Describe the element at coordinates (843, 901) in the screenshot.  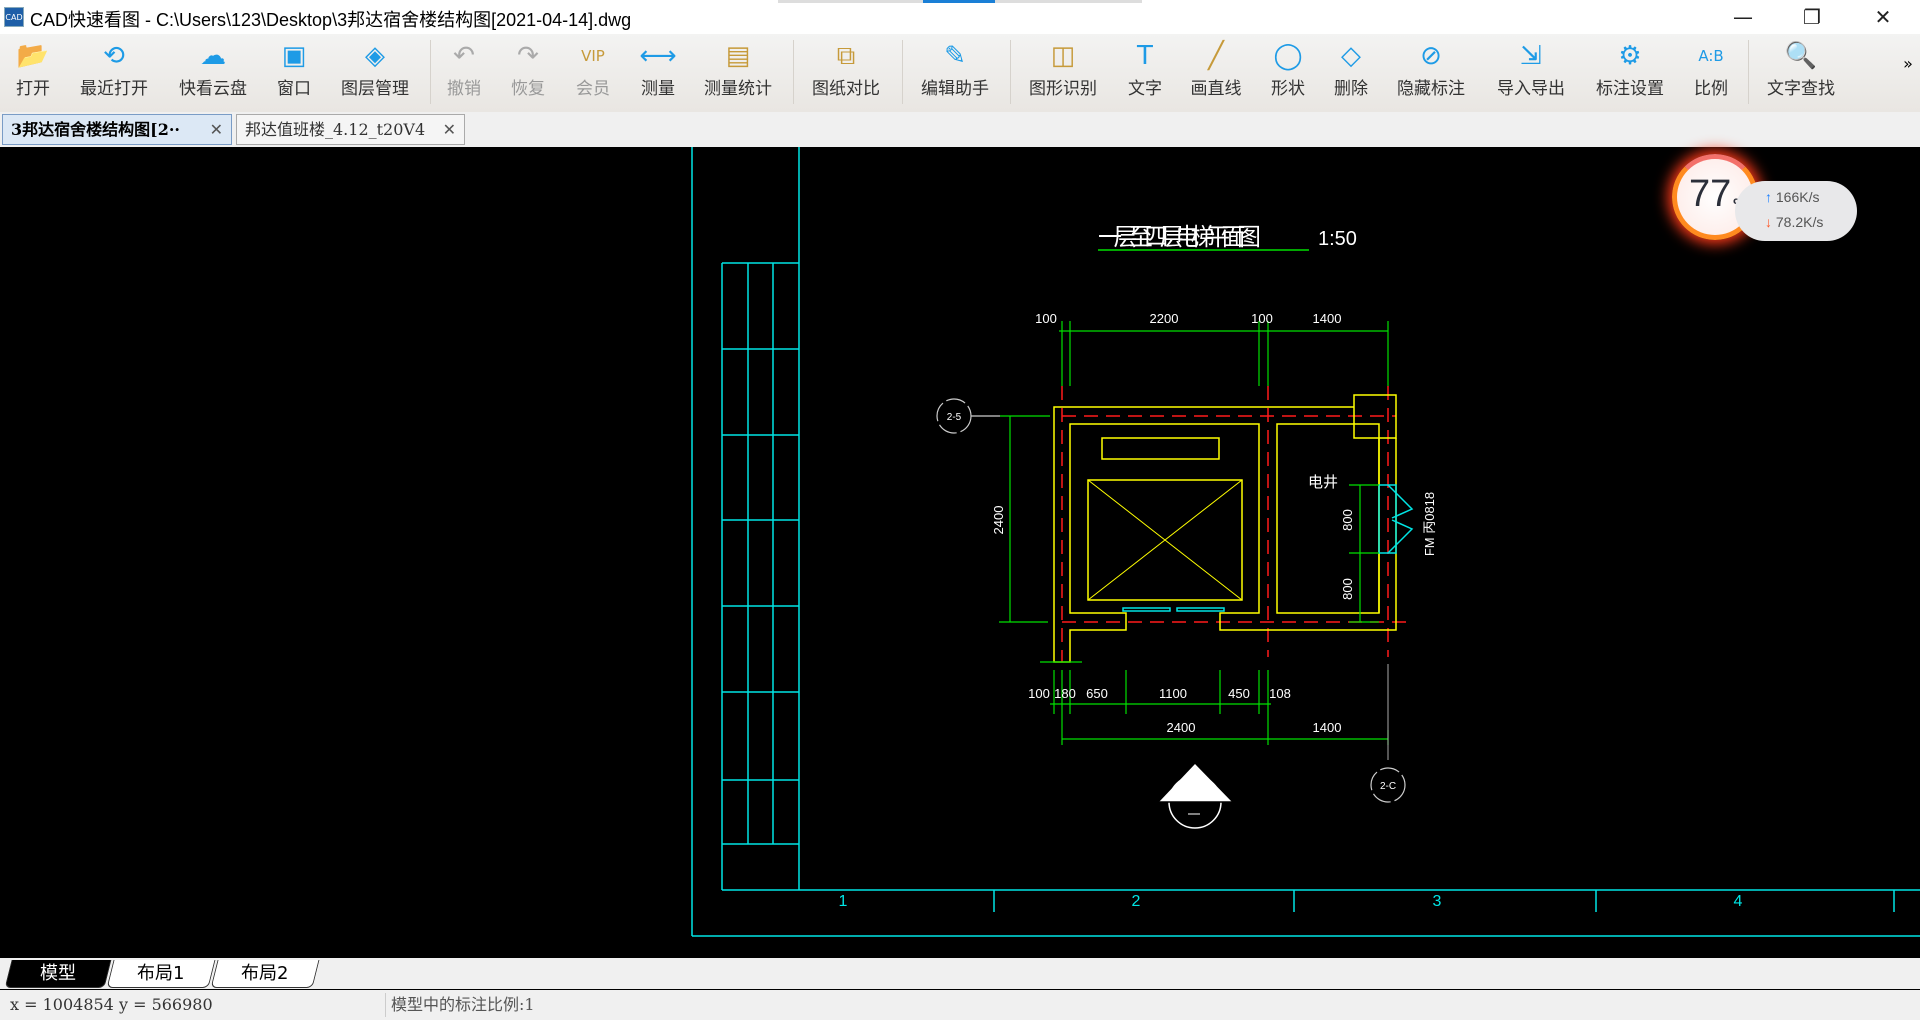
I see `frame-number: 1` at that location.